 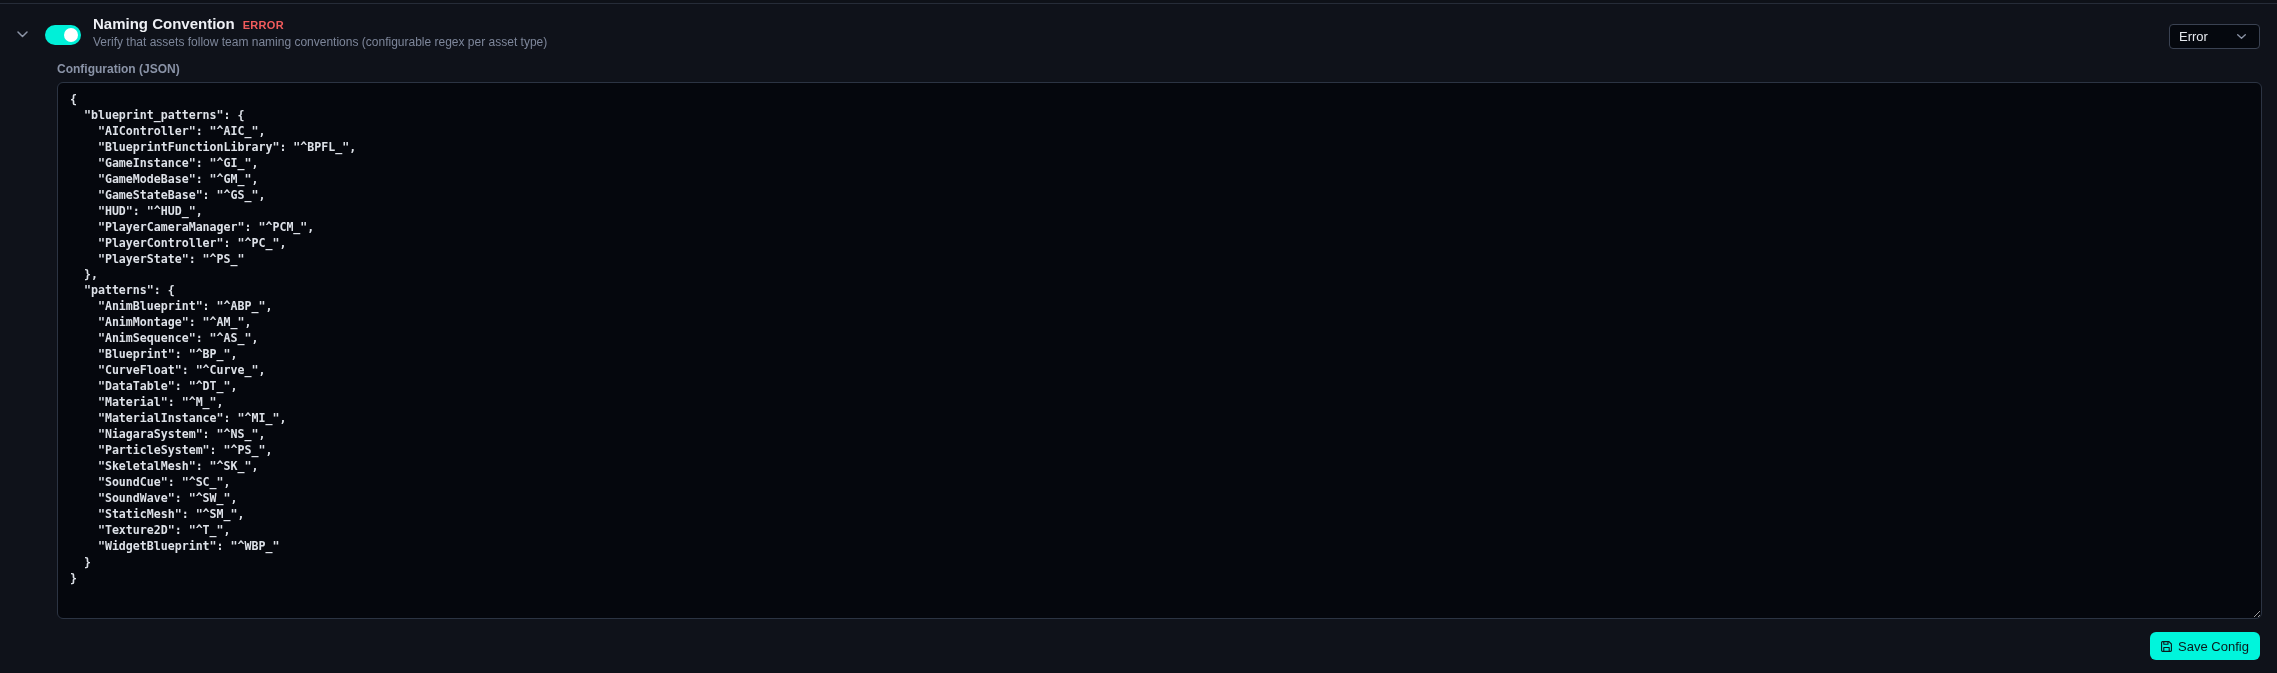 I want to click on rule-title: Naming Convention, so click(x=164, y=24).